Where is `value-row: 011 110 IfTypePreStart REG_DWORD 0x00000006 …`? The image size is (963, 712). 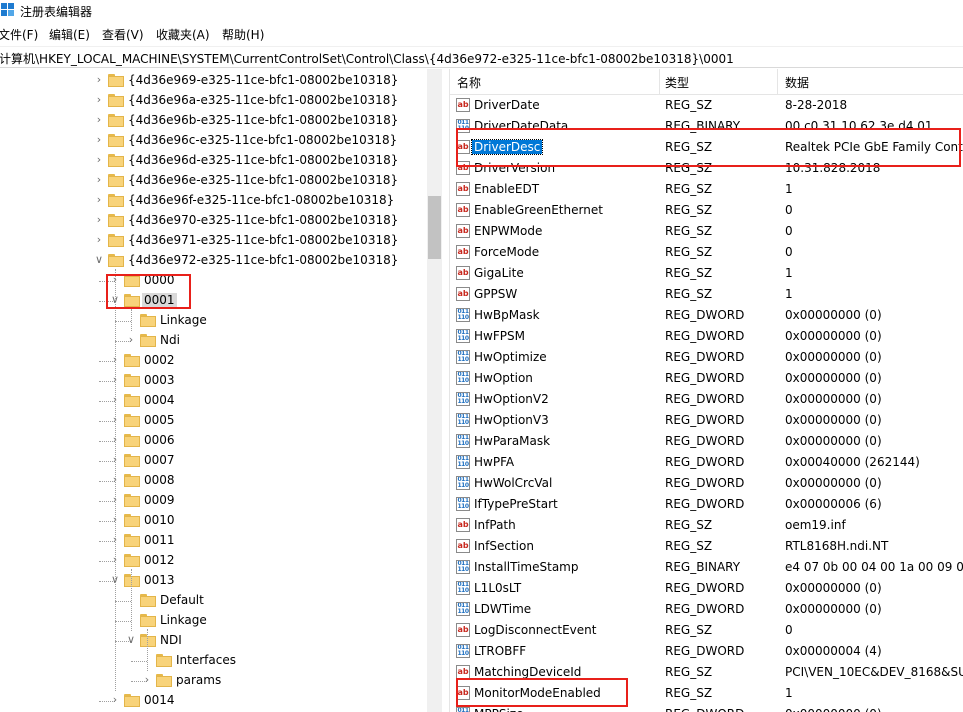 value-row: 011 110 IfTypePreStart REG_DWORD 0x00000006 … is located at coordinates (706, 504).